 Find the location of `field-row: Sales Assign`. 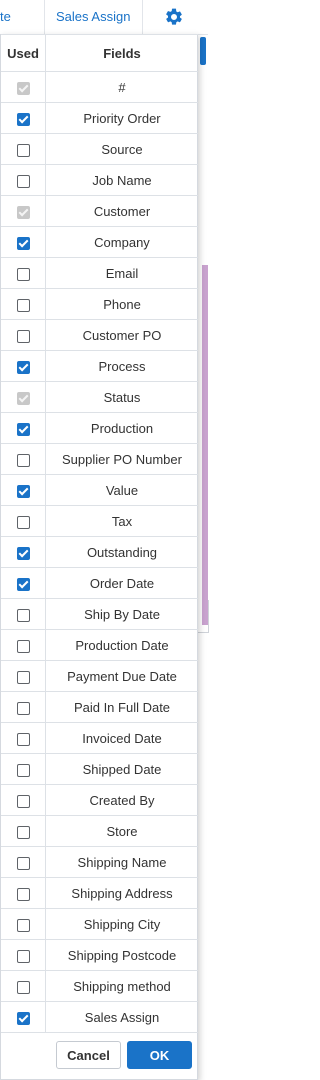

field-row: Sales Assign is located at coordinates (99, 1017).